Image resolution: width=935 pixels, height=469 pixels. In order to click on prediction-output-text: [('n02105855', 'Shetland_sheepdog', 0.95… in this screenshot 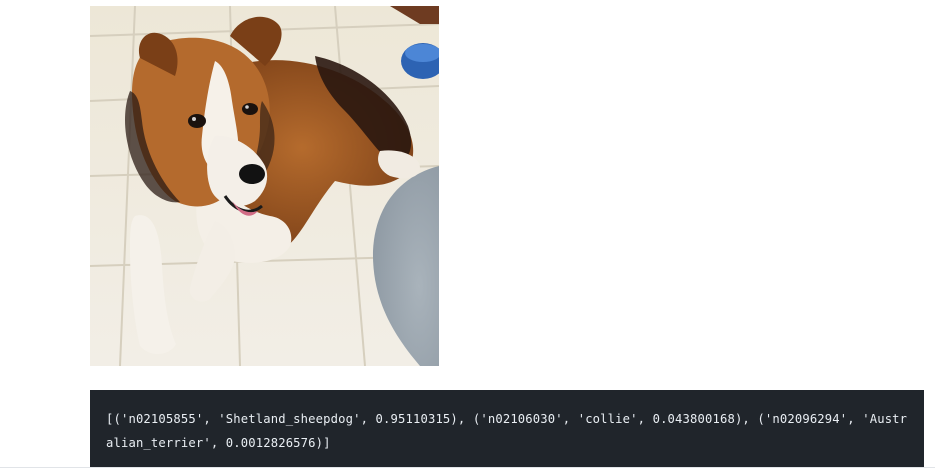, I will do `click(507, 431)`.